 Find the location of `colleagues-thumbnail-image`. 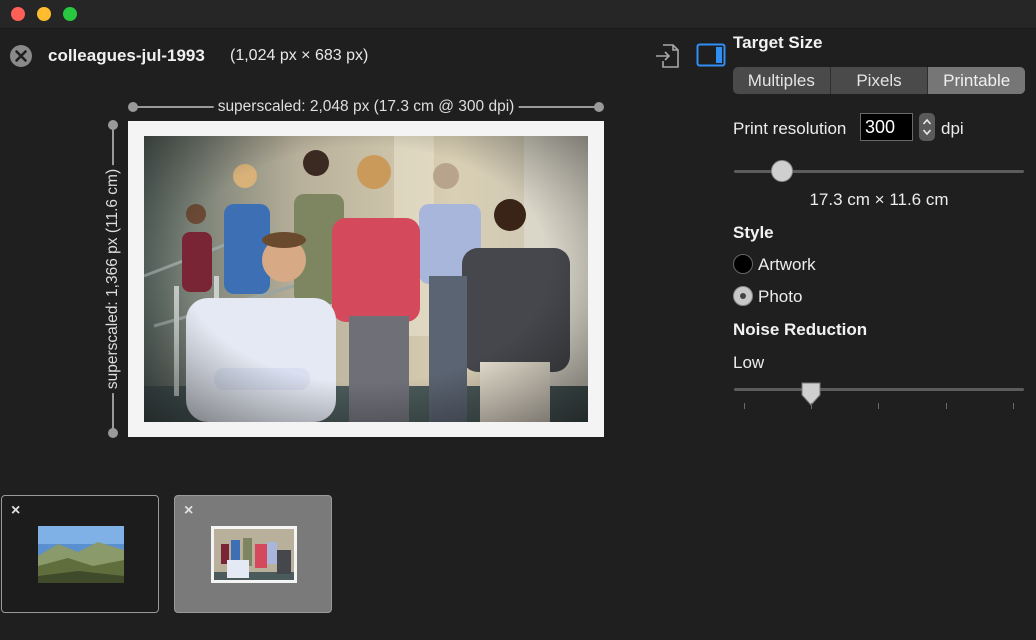

colleagues-thumbnail-image is located at coordinates (254, 554).